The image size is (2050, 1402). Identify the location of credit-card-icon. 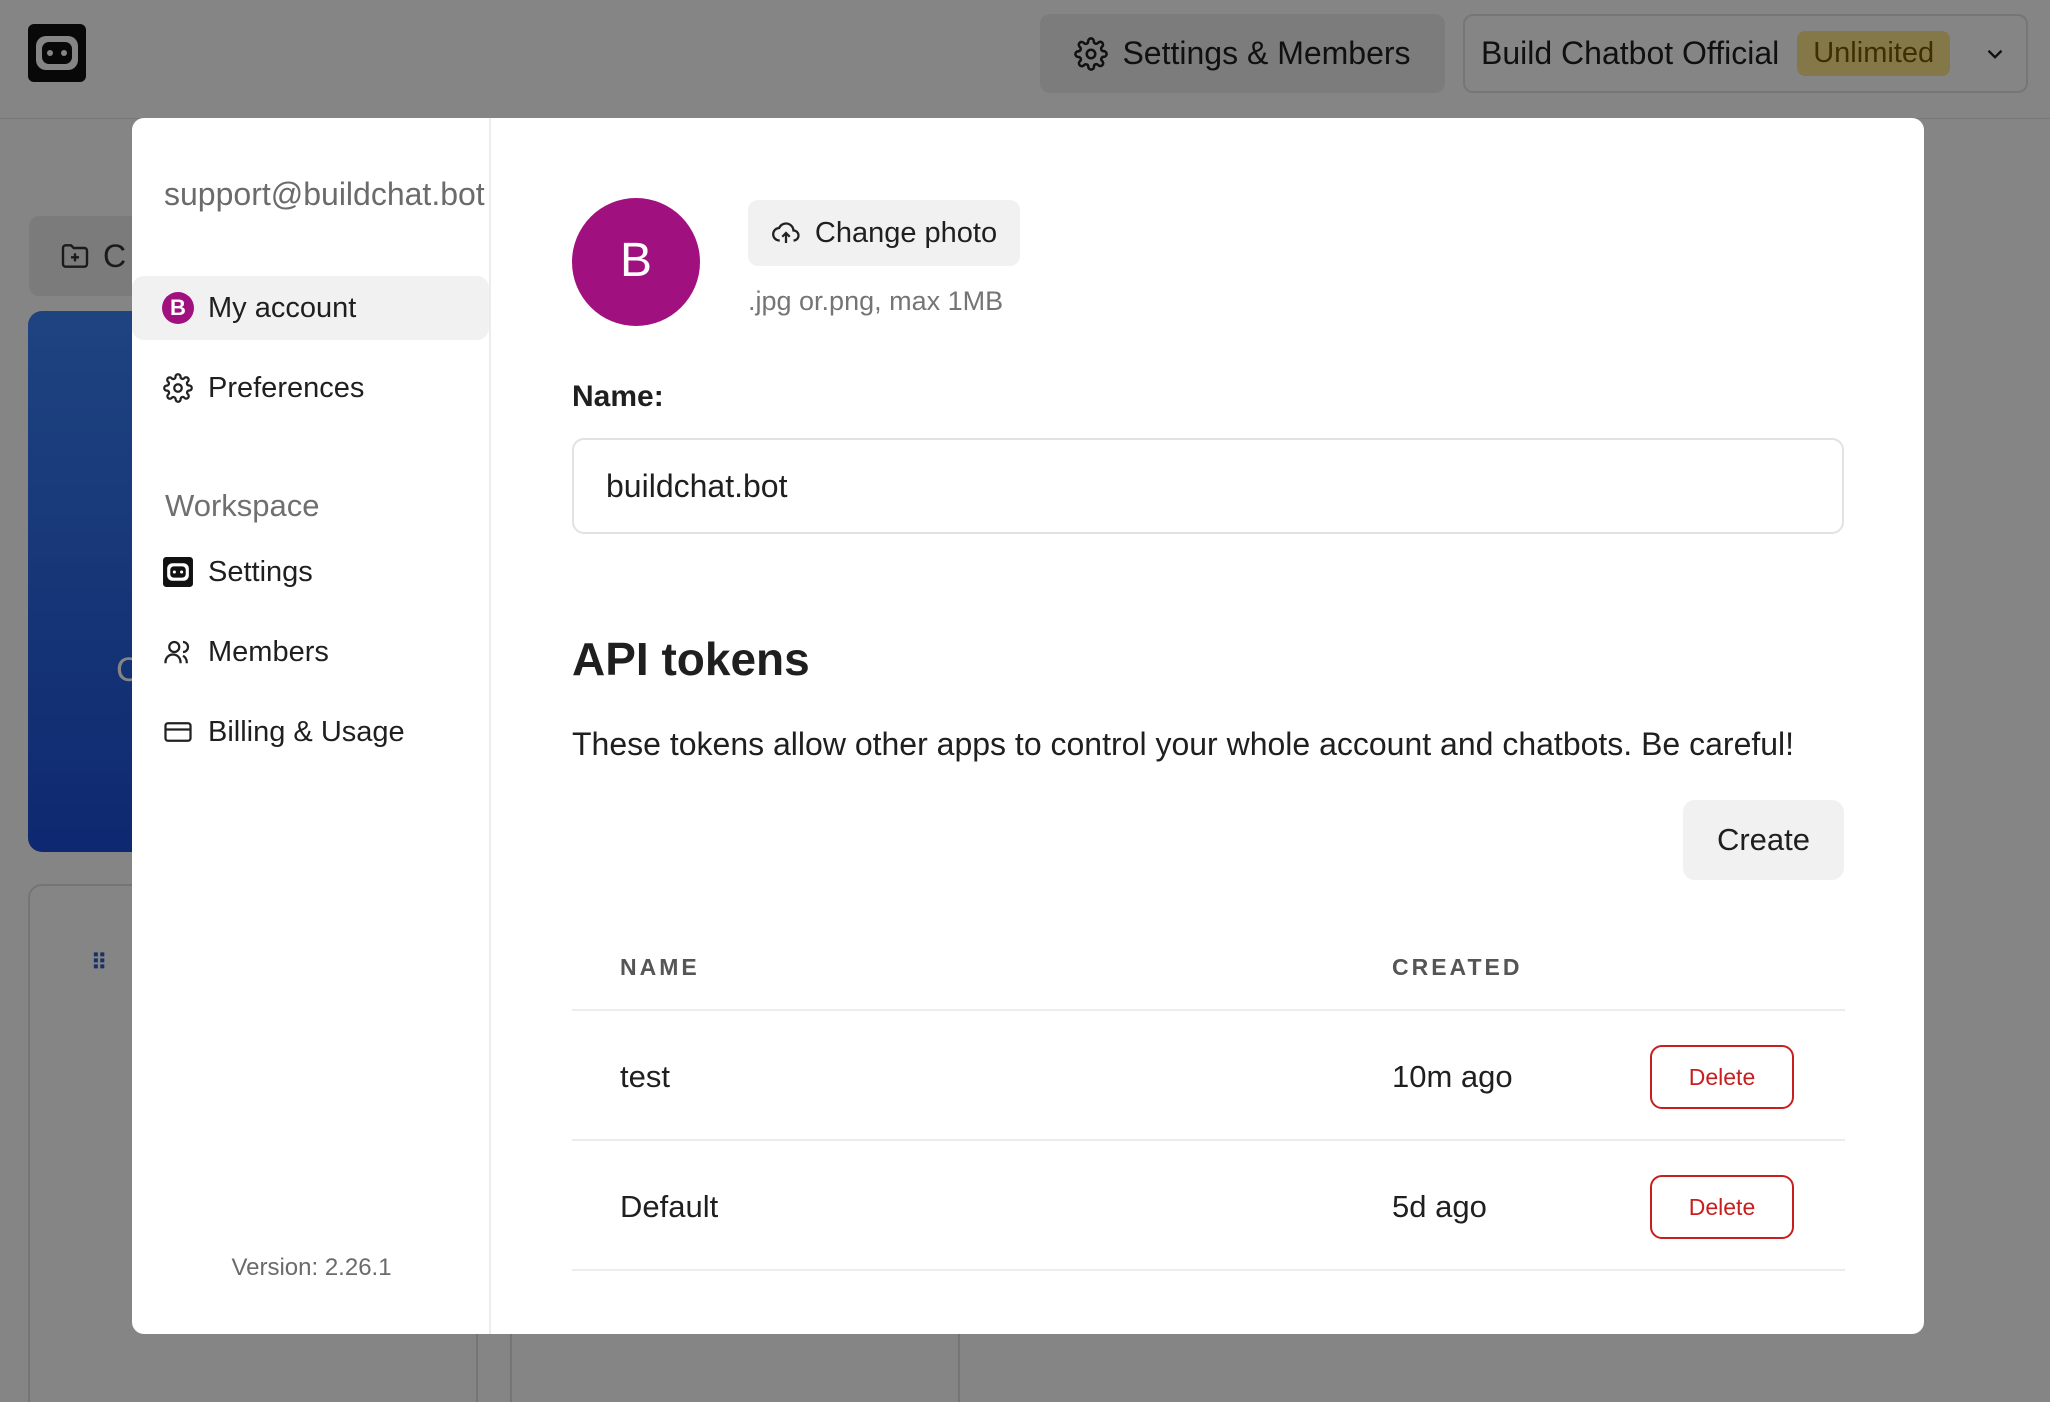
(178, 732).